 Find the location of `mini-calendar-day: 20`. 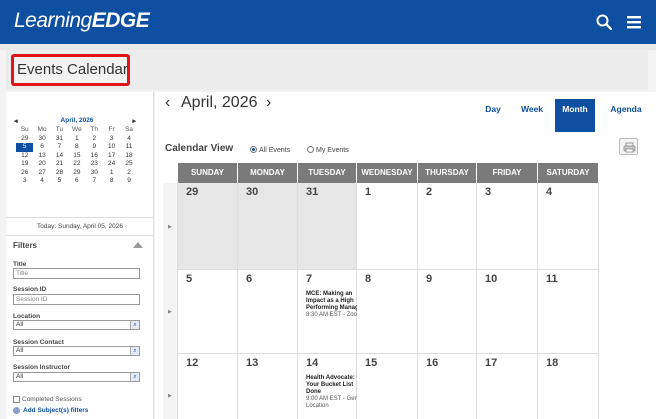

mini-calendar-day: 20 is located at coordinates (41, 164).